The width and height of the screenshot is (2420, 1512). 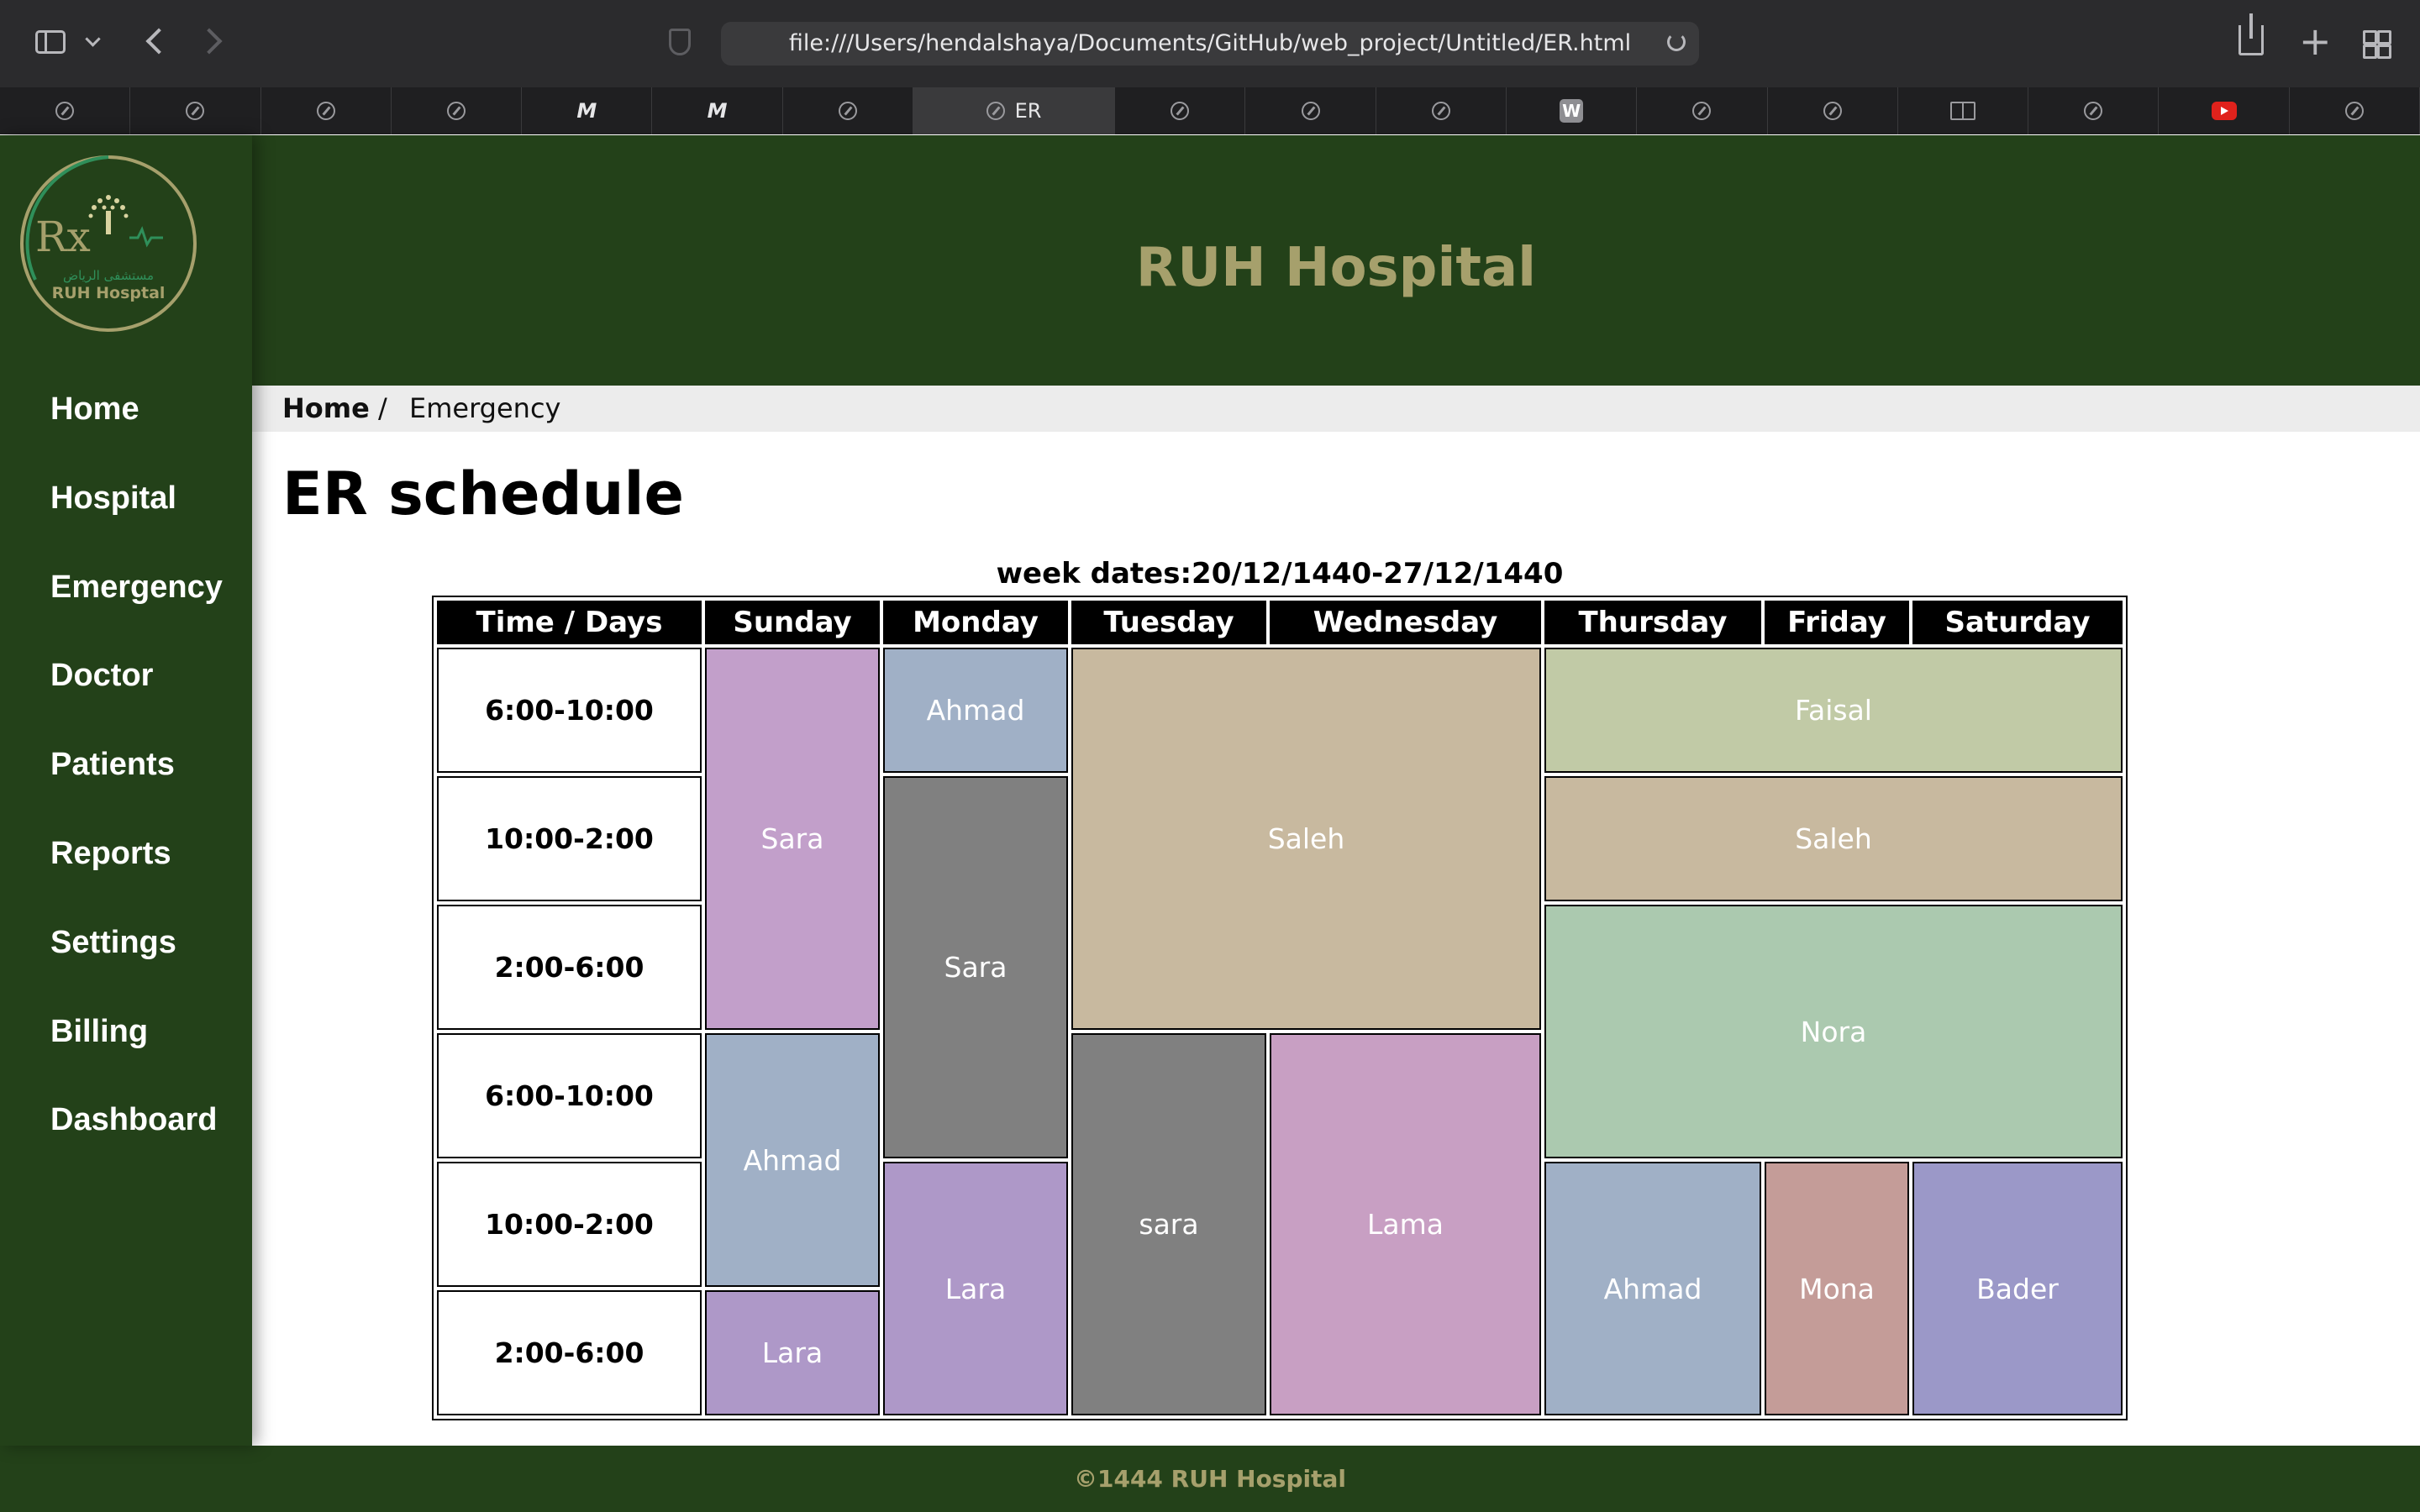 I want to click on page-footer: ©1444 RUH Hospital, so click(x=1210, y=1479).